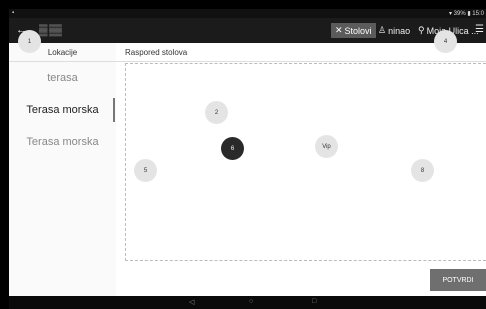 Image resolution: width=486 pixels, height=309 pixels. Describe the element at coordinates (191, 302) in the screenshot. I see `nav-back-icon: ◁` at that location.